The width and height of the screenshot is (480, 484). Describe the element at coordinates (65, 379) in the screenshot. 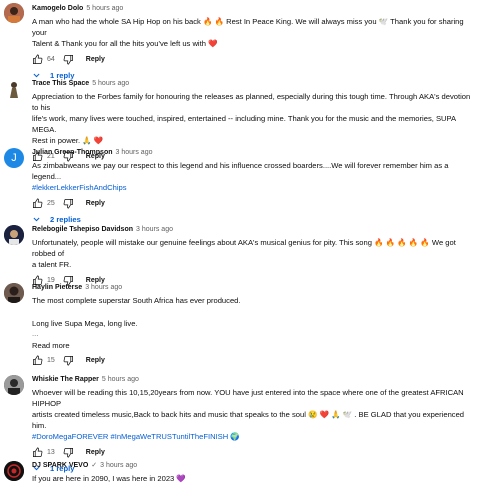

I see `comment-author: Whiskie The Rapper` at that location.